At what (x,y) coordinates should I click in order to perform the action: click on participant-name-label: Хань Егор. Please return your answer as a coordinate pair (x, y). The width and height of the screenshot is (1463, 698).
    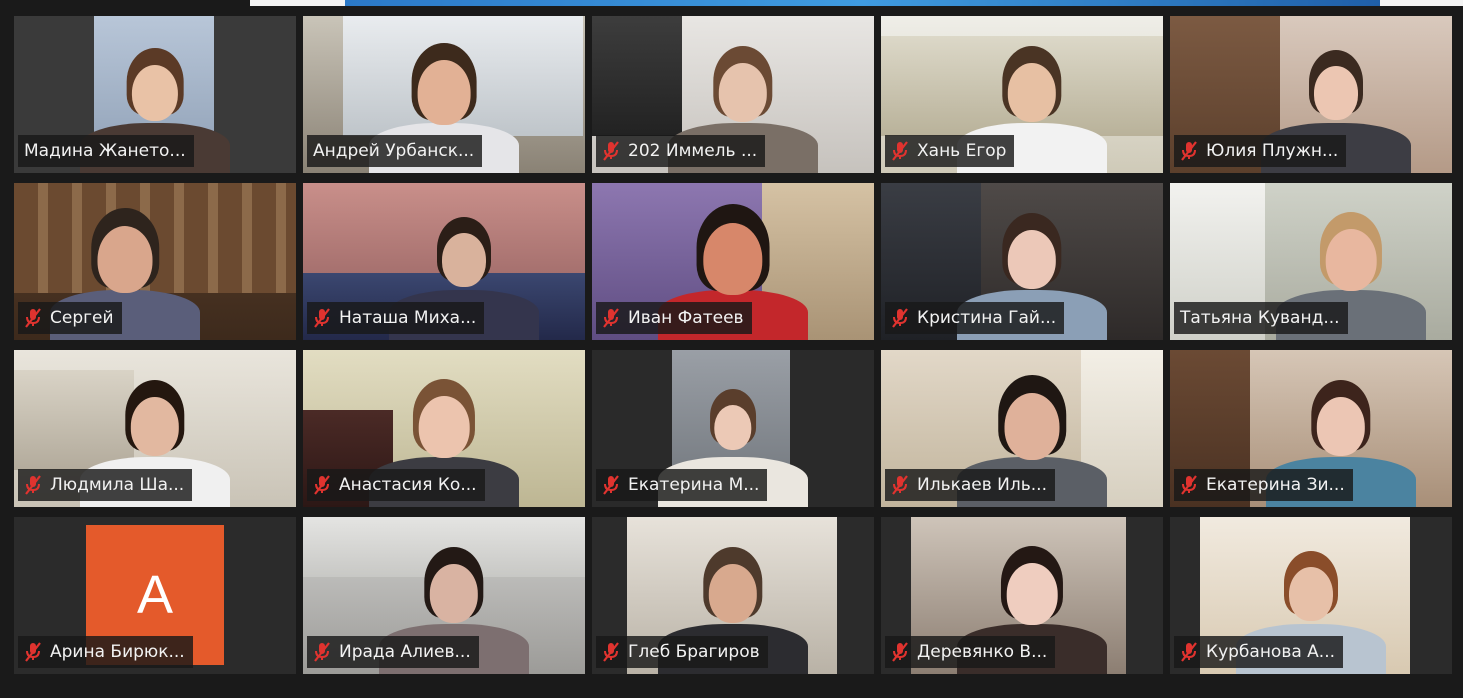
    Looking at the image, I should click on (950, 151).